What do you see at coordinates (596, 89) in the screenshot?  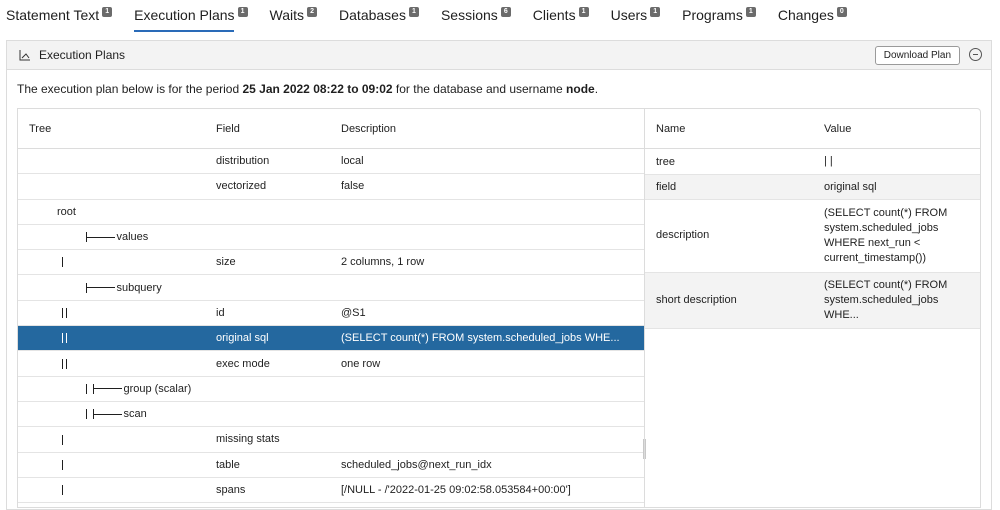 I see `intro-suffix: .` at bounding box center [596, 89].